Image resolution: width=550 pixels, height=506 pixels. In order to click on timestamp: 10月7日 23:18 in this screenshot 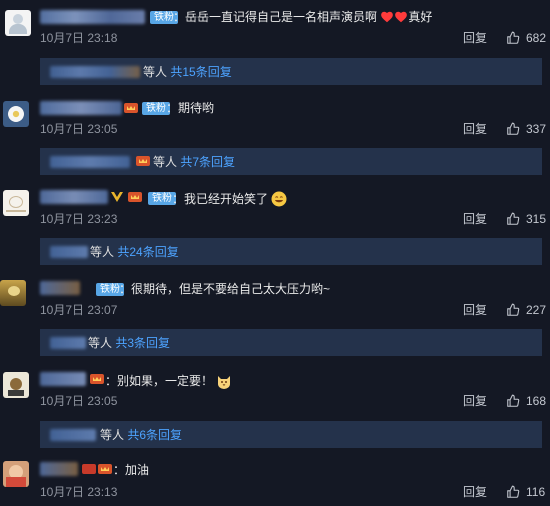, I will do `click(79, 38)`.